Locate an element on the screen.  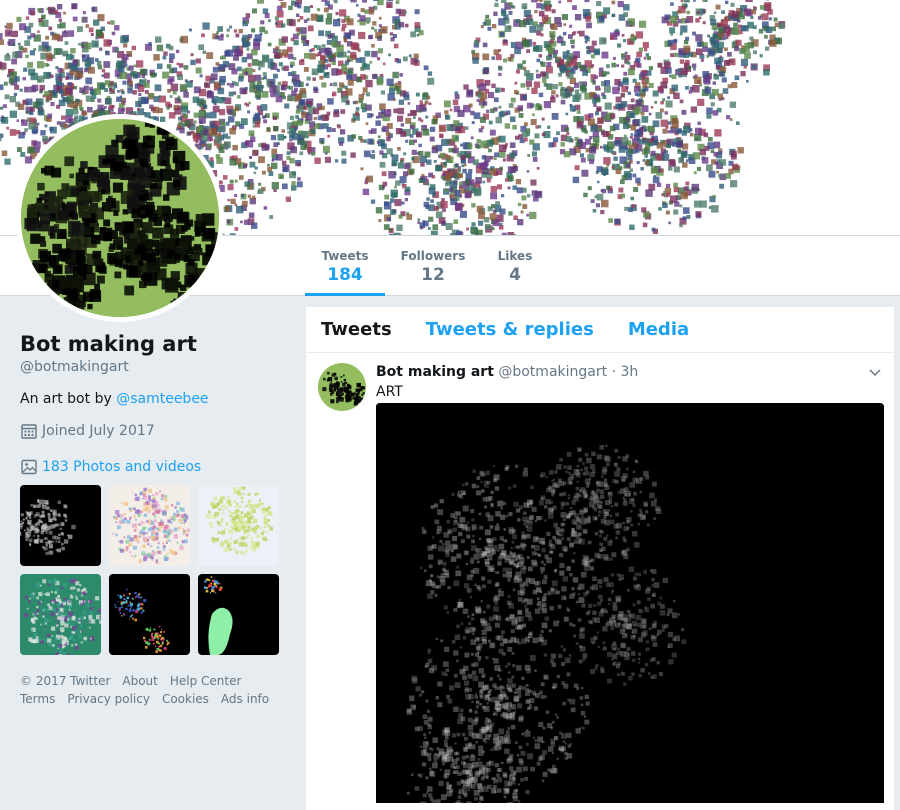
profile-avatar is located at coordinates (120, 218).